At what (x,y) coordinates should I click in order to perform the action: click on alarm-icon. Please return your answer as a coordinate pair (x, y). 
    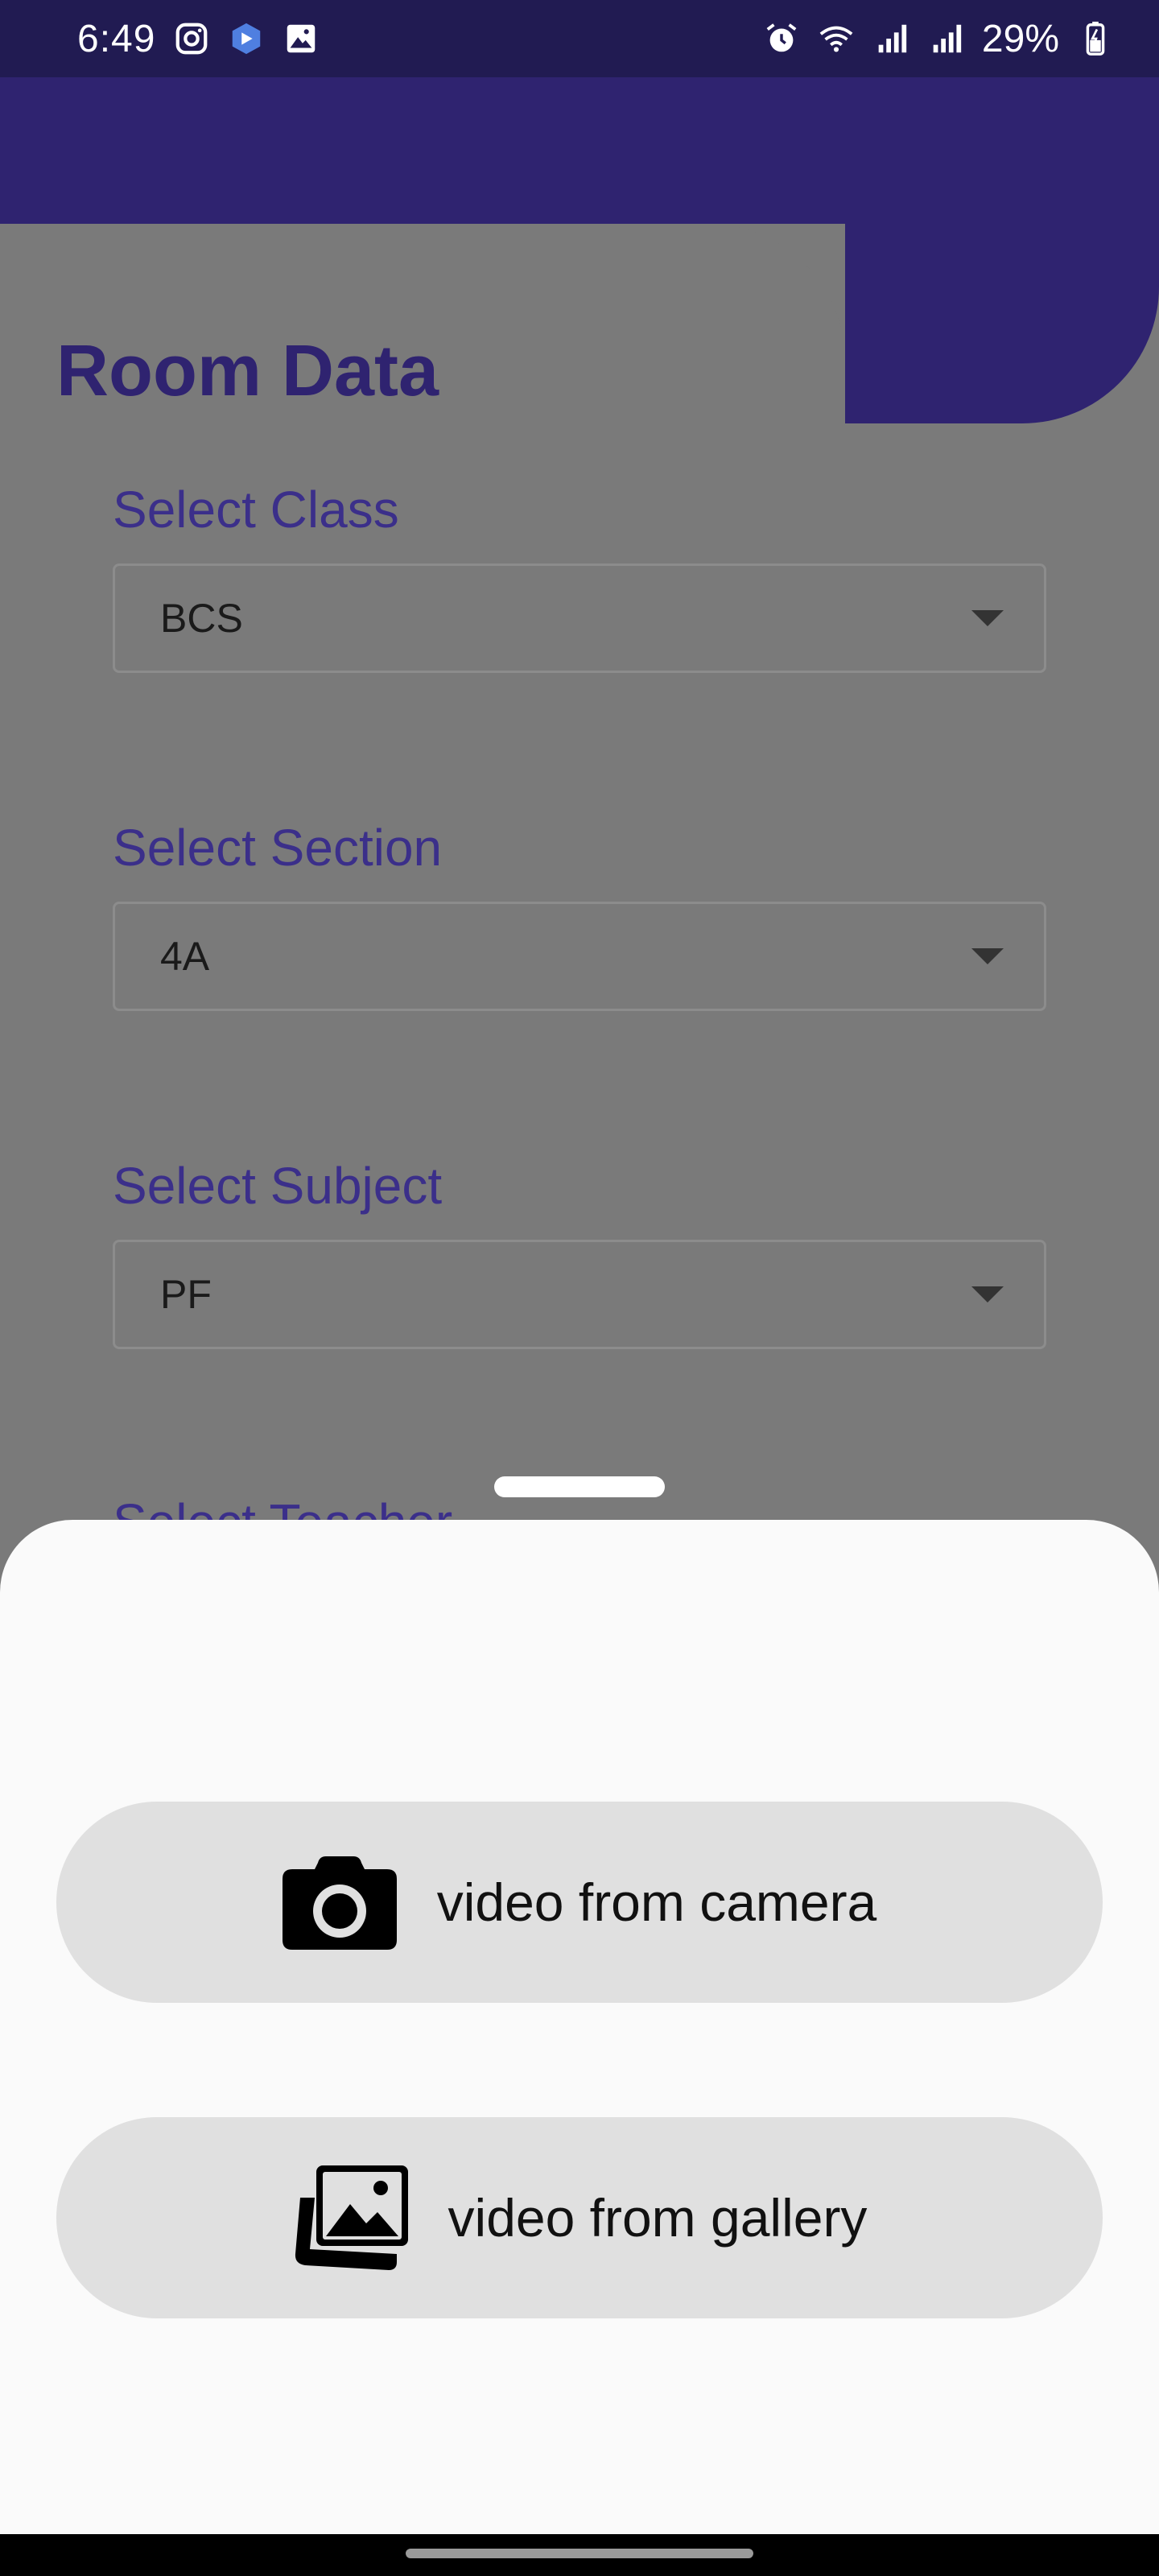
    Looking at the image, I should click on (781, 37).